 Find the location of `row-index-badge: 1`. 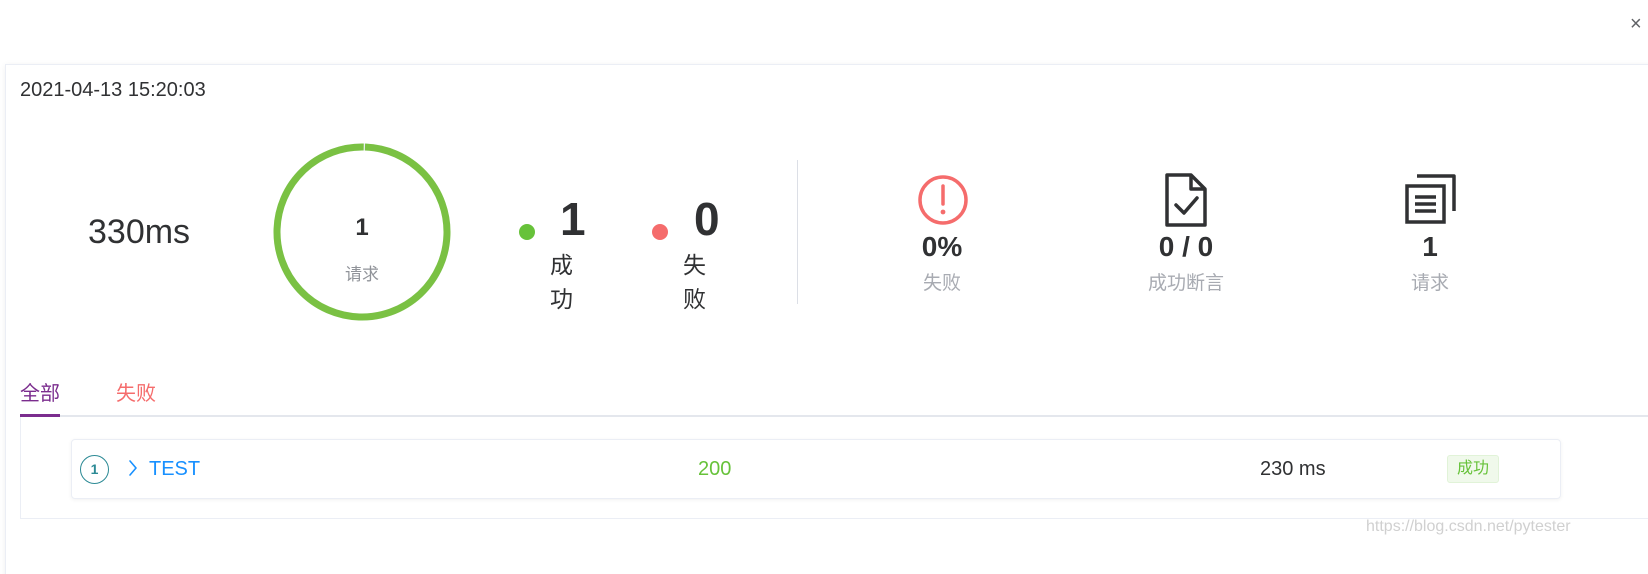

row-index-badge: 1 is located at coordinates (94, 469).